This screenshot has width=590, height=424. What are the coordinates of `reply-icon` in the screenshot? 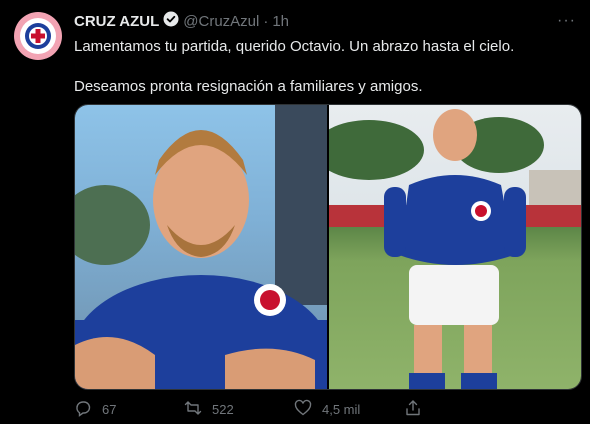 It's located at (83, 409).